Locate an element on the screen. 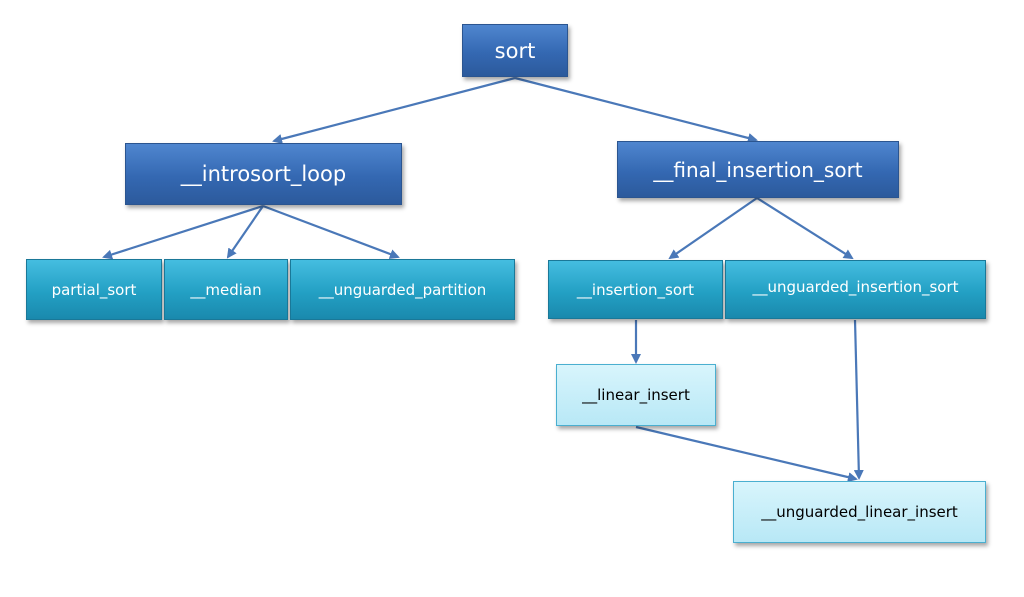  node-label: __linear_insert is located at coordinates (636, 395).